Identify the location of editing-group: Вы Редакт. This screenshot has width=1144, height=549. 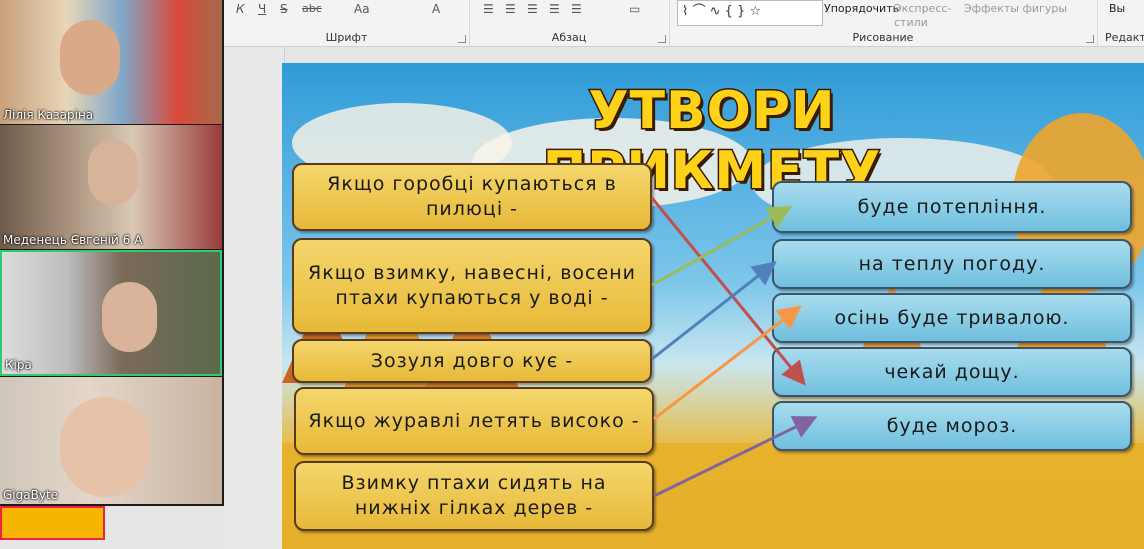
(1120, 23).